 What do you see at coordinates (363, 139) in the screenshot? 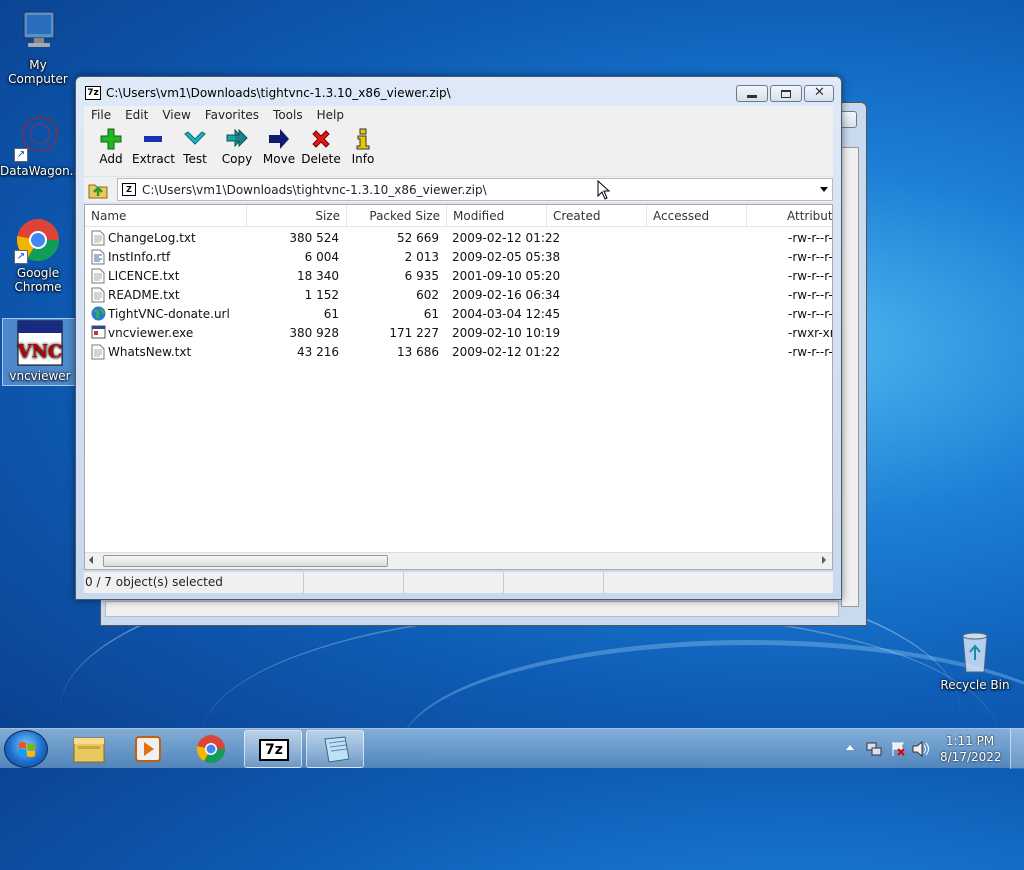
I see `info-icon` at bounding box center [363, 139].